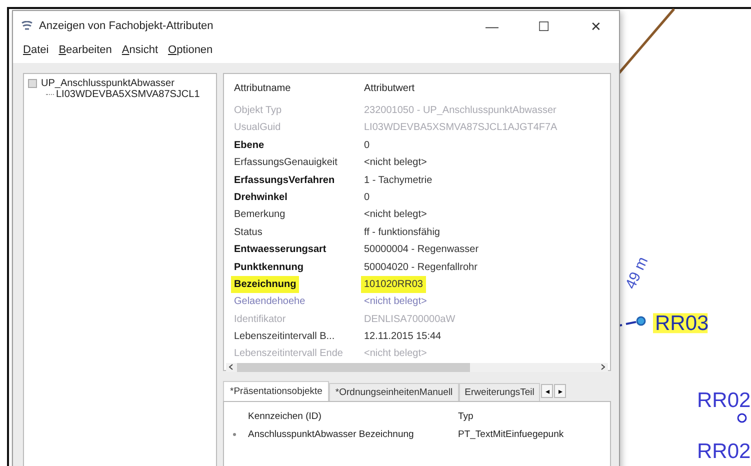  What do you see at coordinates (417, 367) in the screenshot?
I see `horizontal-scrollbar` at bounding box center [417, 367].